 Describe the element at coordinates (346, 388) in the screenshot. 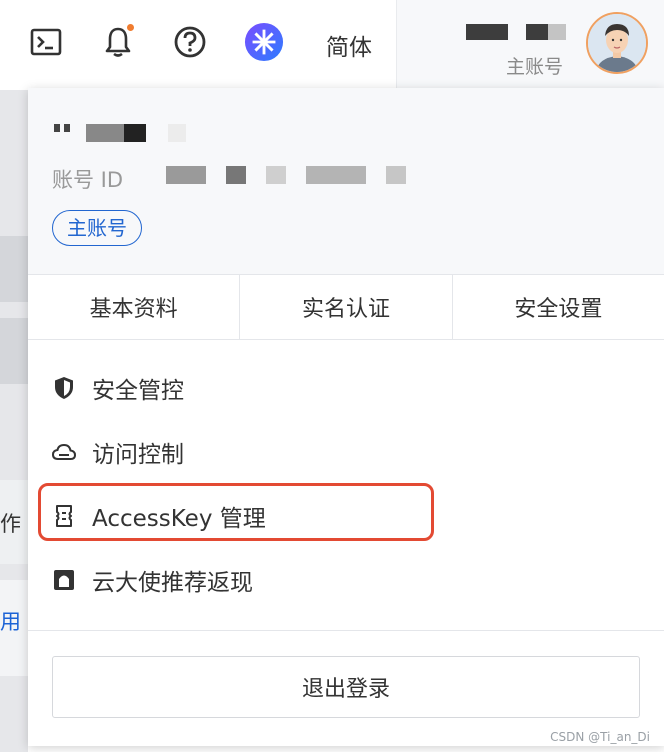

I see `menu-item-security-control: 安全管控` at that location.